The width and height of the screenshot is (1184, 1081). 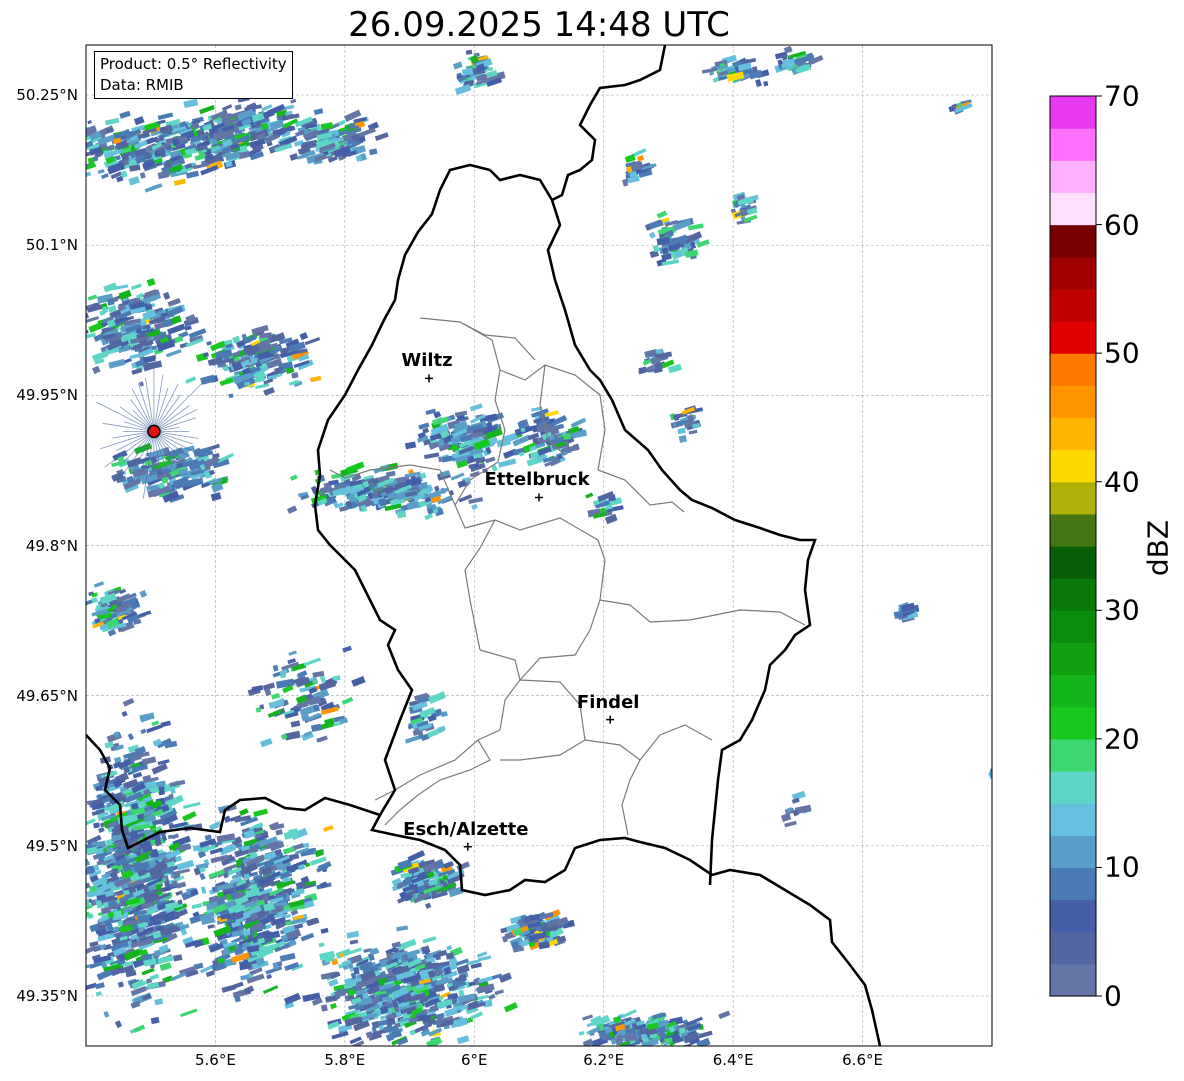 What do you see at coordinates (51, 845) in the screenshot?
I see `lat-label: 49.5°N` at bounding box center [51, 845].